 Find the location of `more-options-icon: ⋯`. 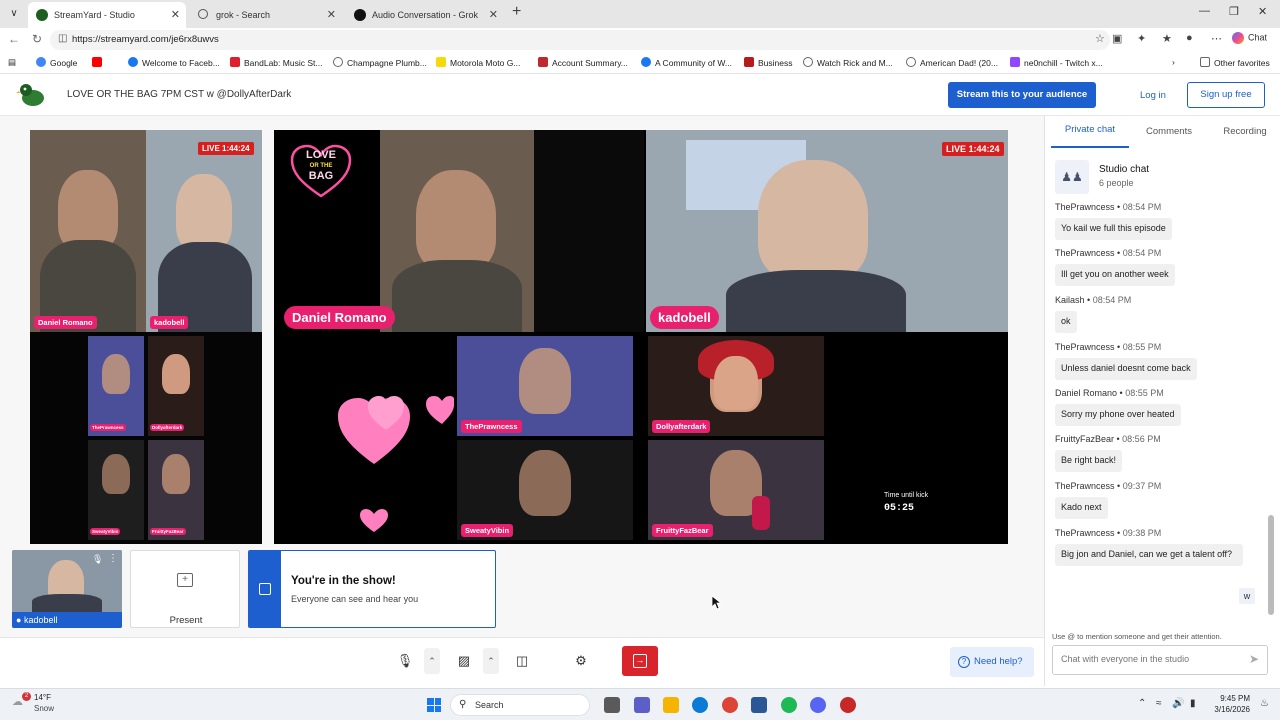

more-options-icon: ⋯ is located at coordinates (1216, 38).